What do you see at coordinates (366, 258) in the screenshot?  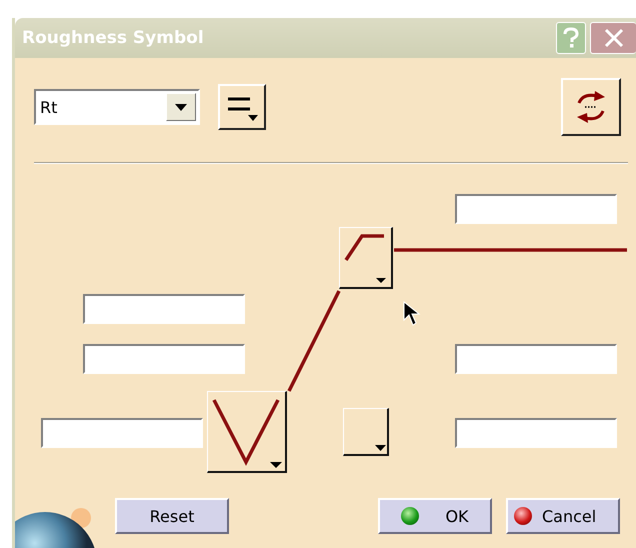 I see `lay-symbol-button` at bounding box center [366, 258].